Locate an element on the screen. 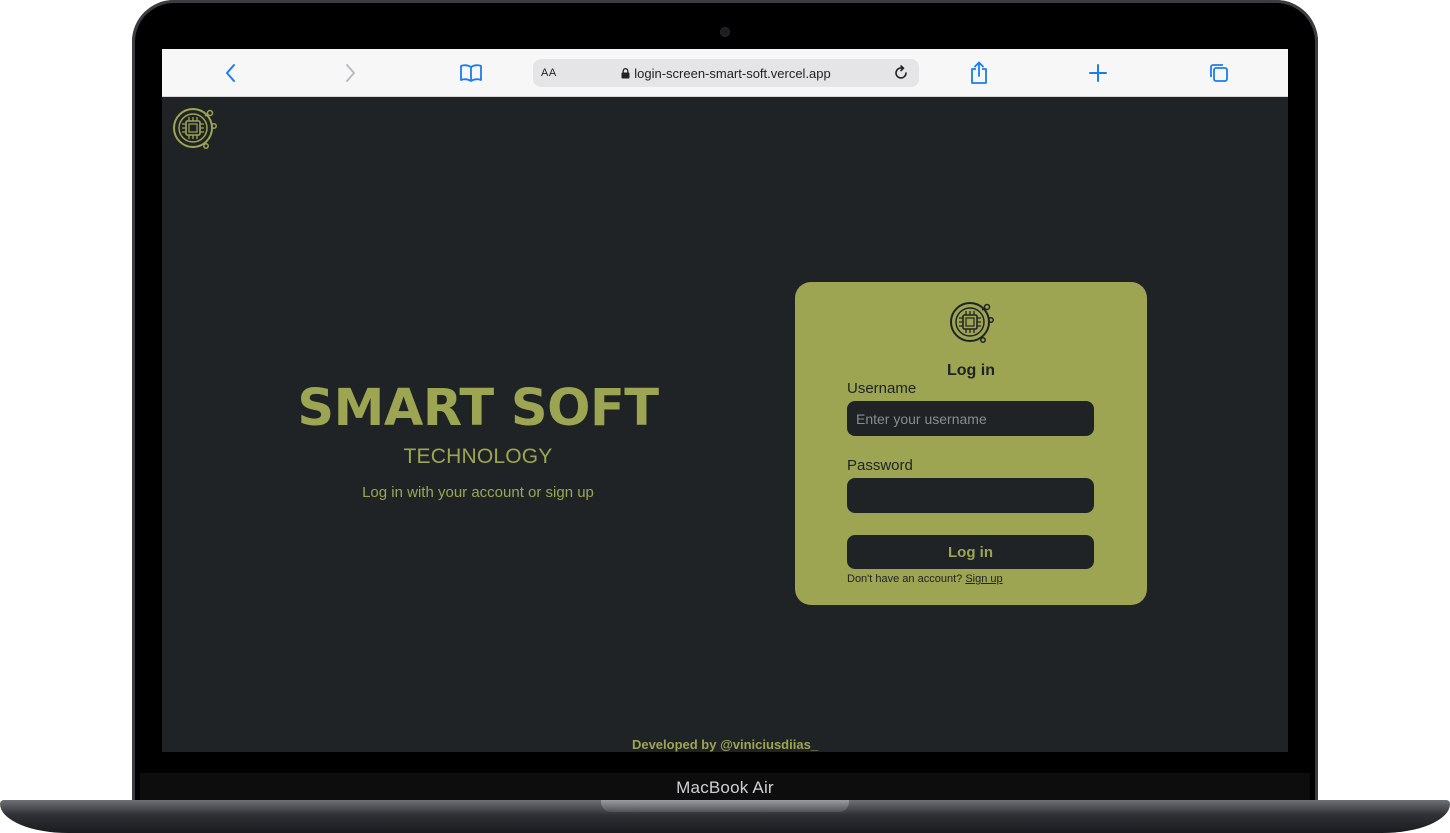 This screenshot has height=833, width=1450. back-icon is located at coordinates (230, 73).